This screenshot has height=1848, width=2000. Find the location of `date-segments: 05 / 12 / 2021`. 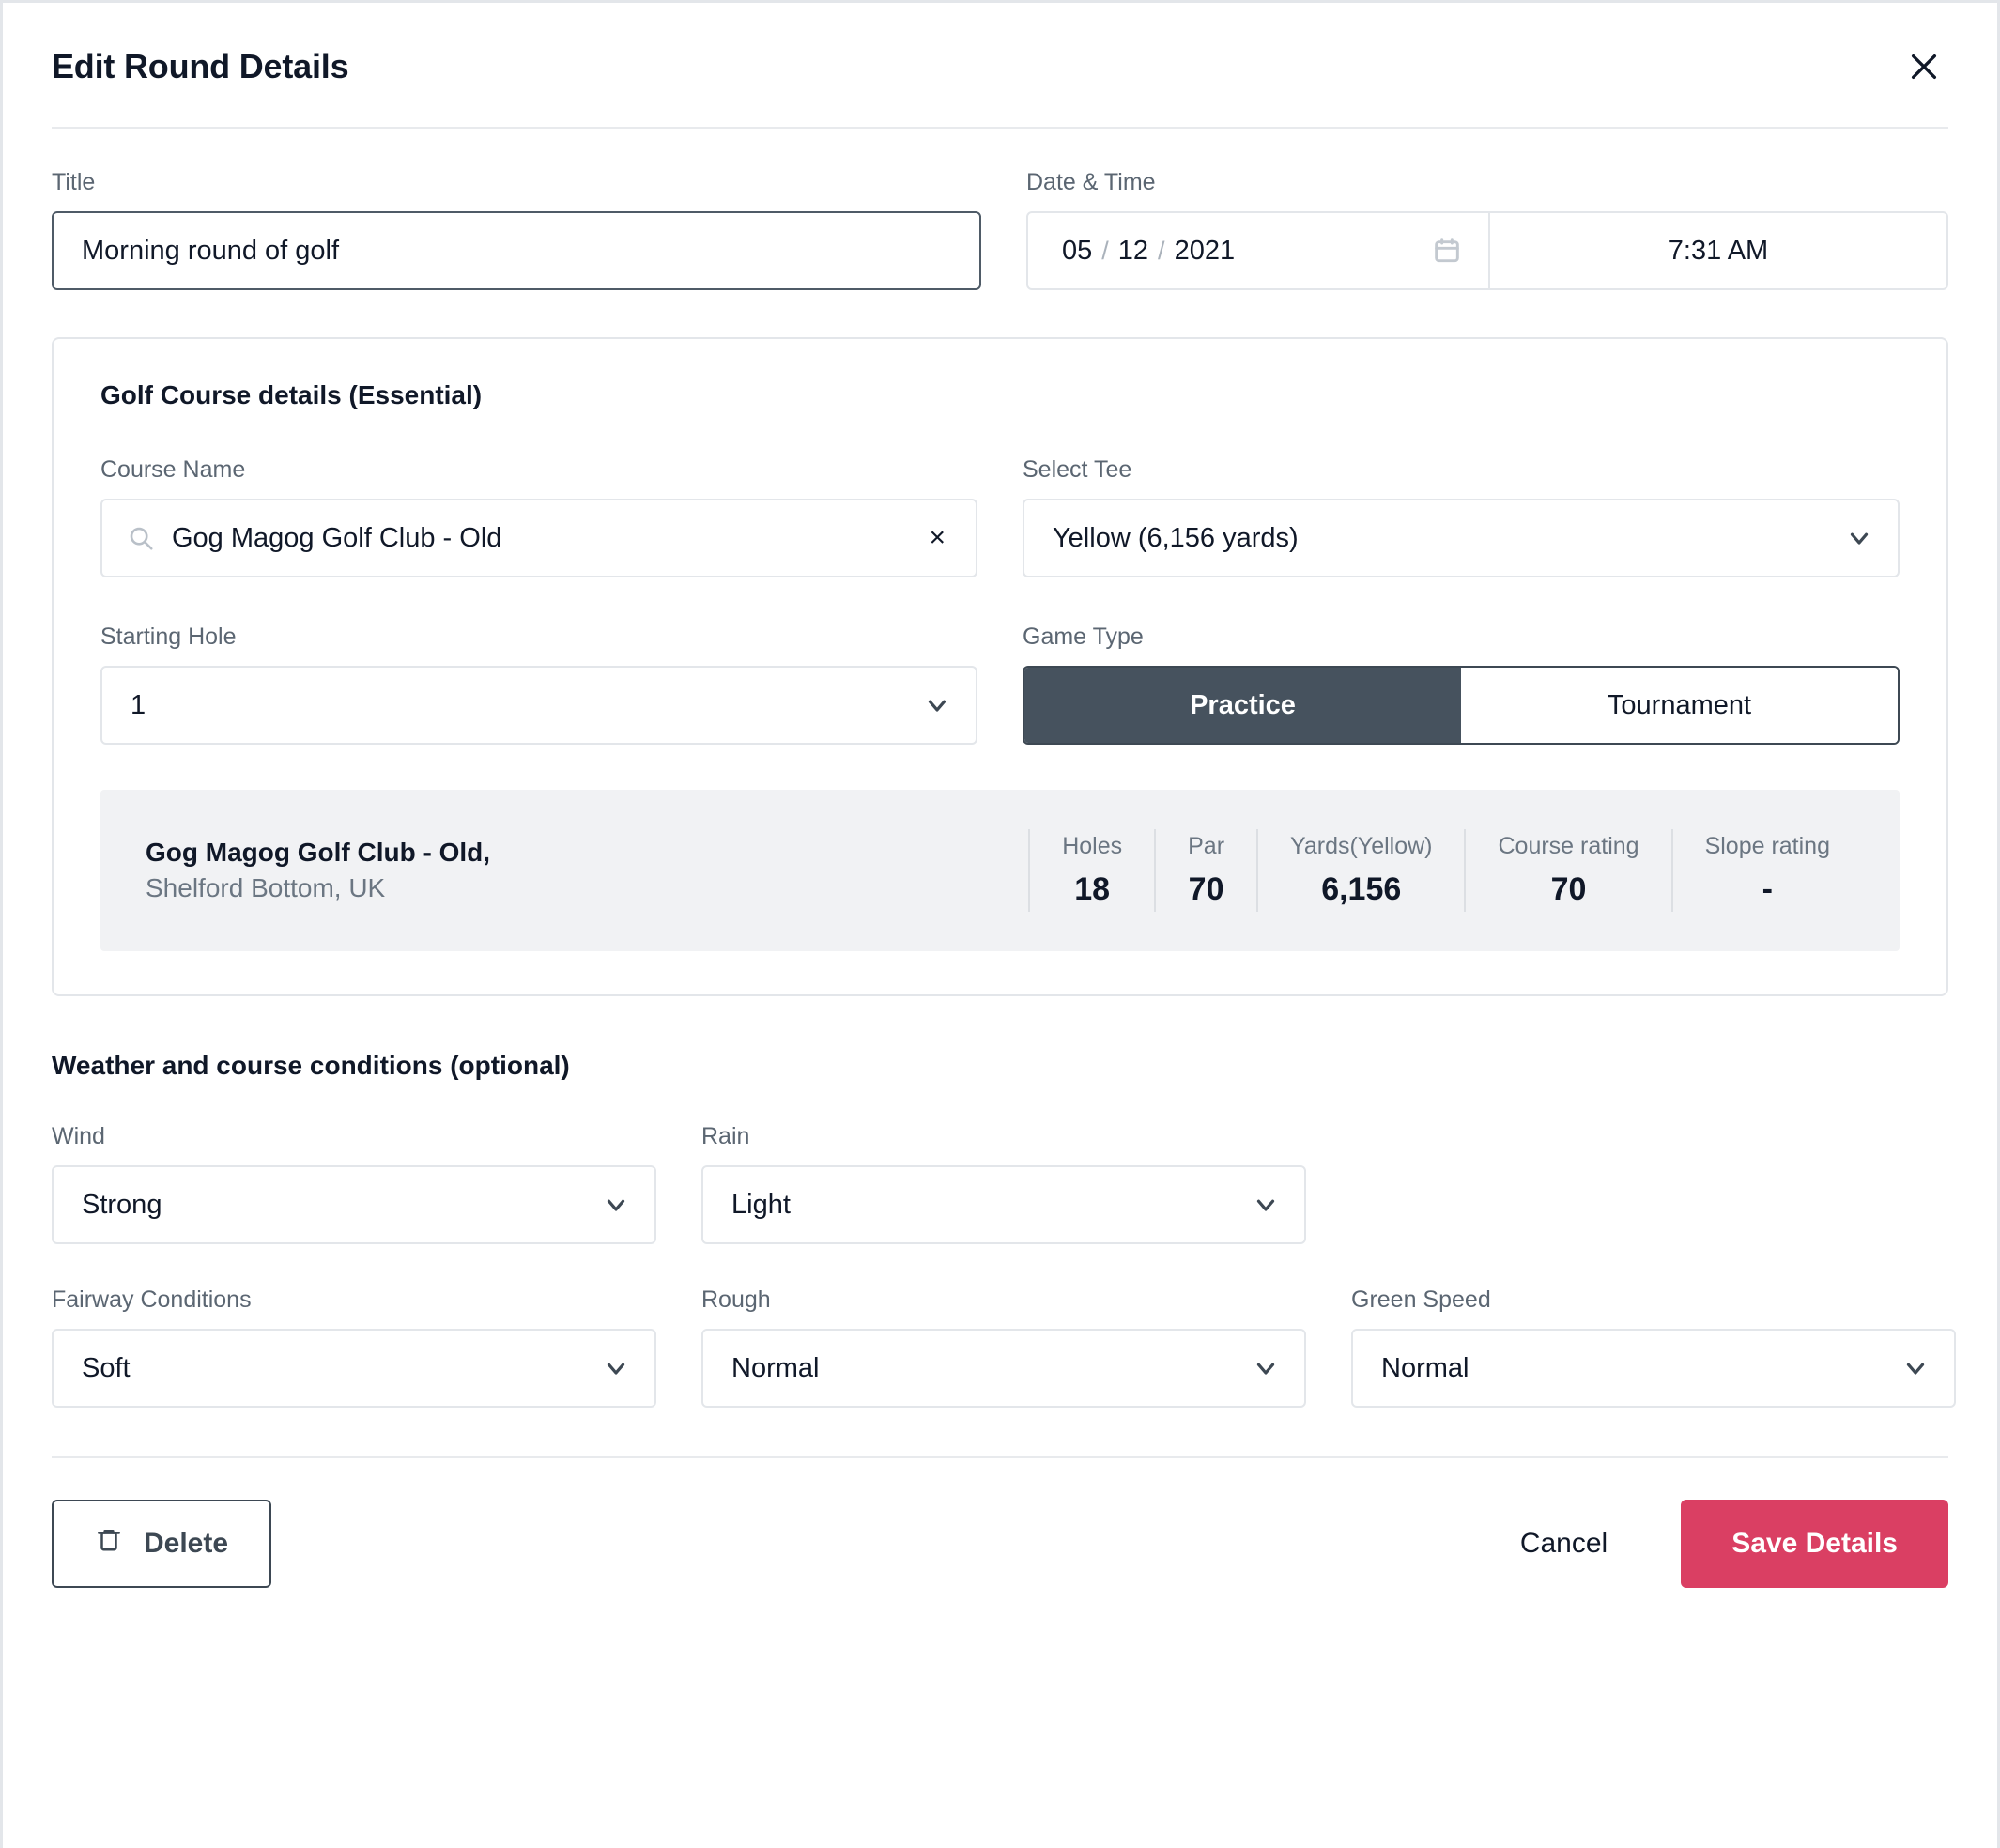

date-segments: 05 / 12 / 2021 is located at coordinates (1148, 251).